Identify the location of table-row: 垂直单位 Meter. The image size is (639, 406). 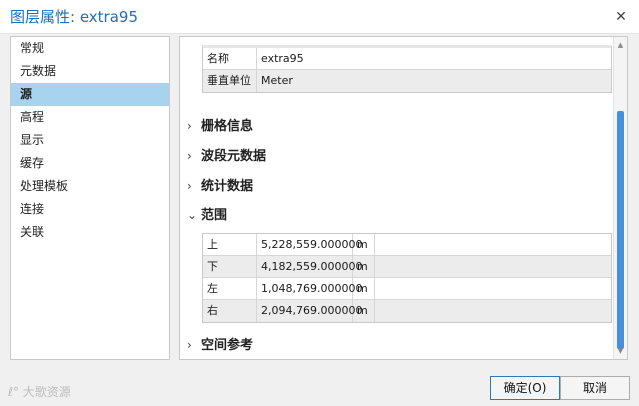
(407, 81).